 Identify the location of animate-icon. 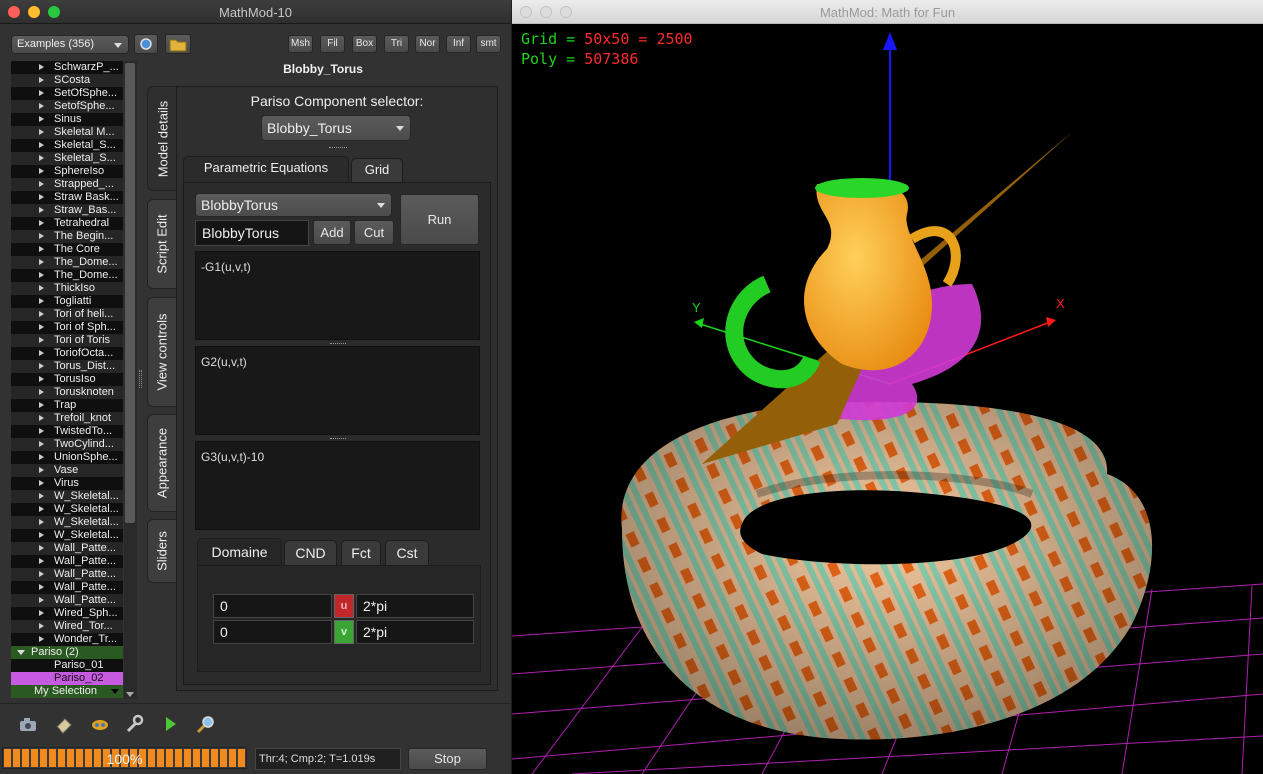
(100, 725).